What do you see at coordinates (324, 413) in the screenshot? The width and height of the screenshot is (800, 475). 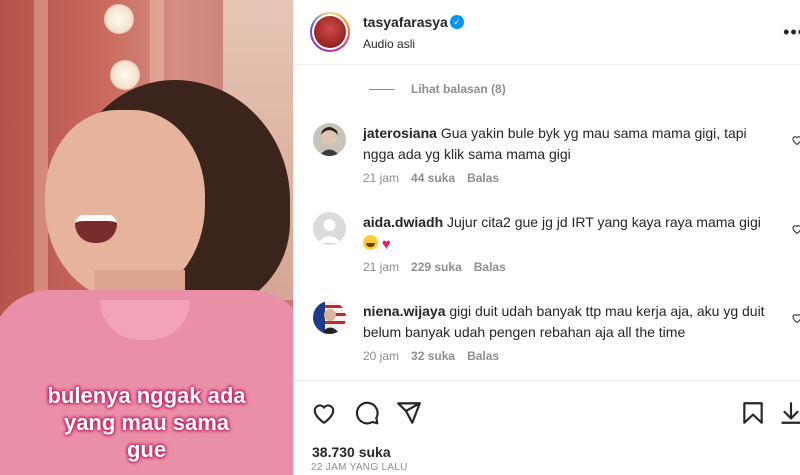 I see `heart-icon` at bounding box center [324, 413].